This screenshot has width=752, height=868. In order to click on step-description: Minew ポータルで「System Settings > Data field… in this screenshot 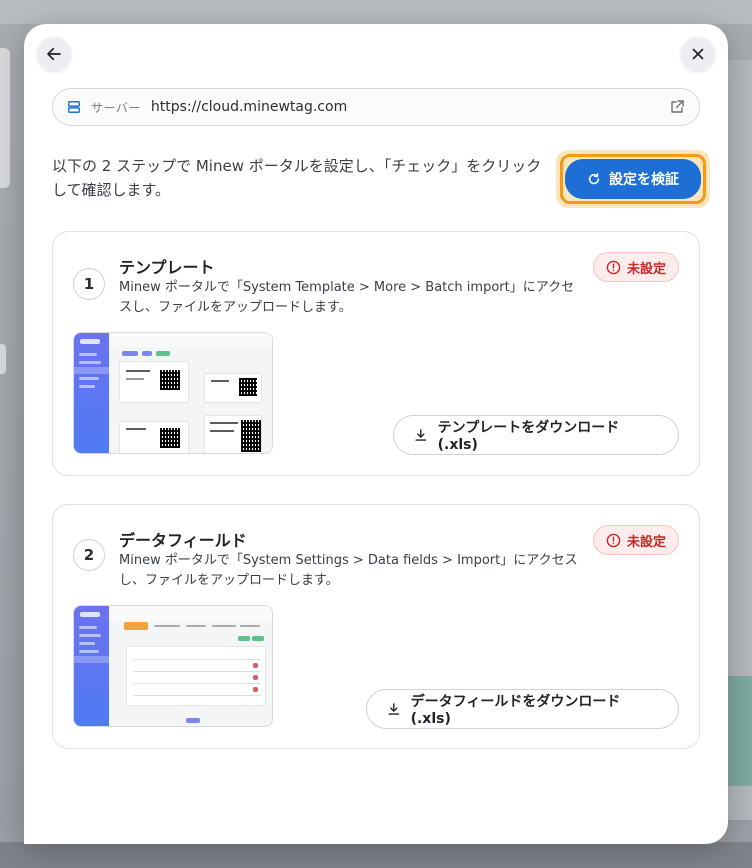, I will do `click(348, 570)`.